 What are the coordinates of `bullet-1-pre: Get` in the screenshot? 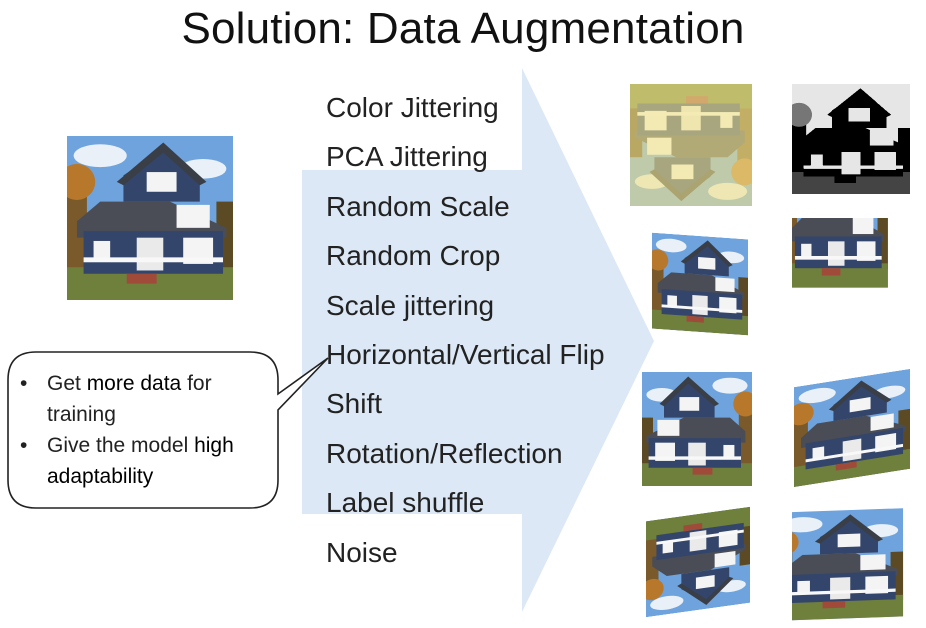 It's located at (67, 383).